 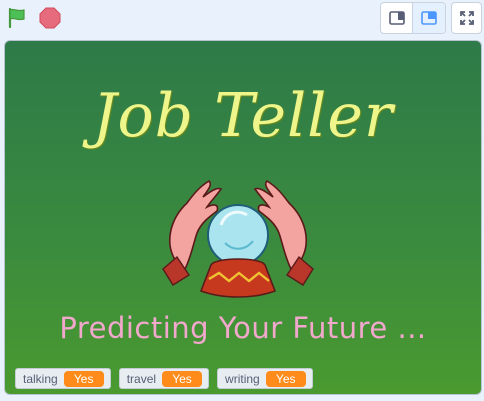 What do you see at coordinates (242, 19) in the screenshot?
I see `stage-toolbar` at bounding box center [242, 19].